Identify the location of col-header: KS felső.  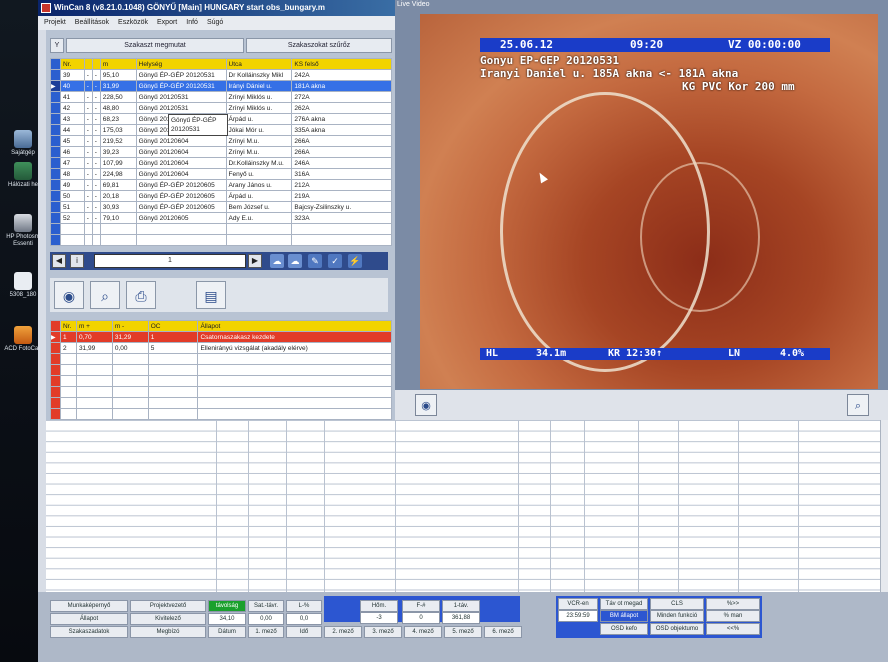
(341, 64).